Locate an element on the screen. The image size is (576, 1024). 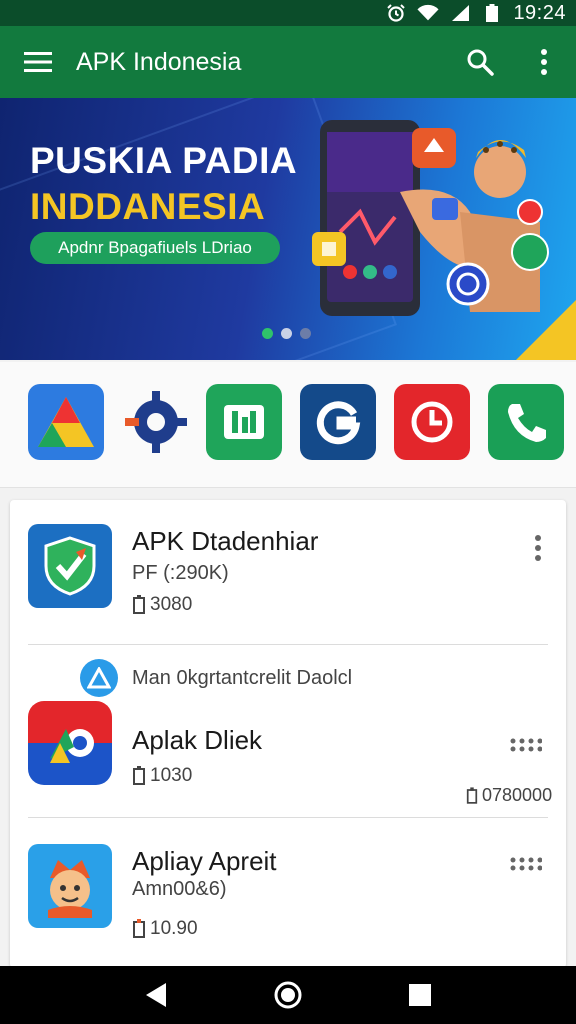
app-title: APK Indonesia is located at coordinates (159, 61).